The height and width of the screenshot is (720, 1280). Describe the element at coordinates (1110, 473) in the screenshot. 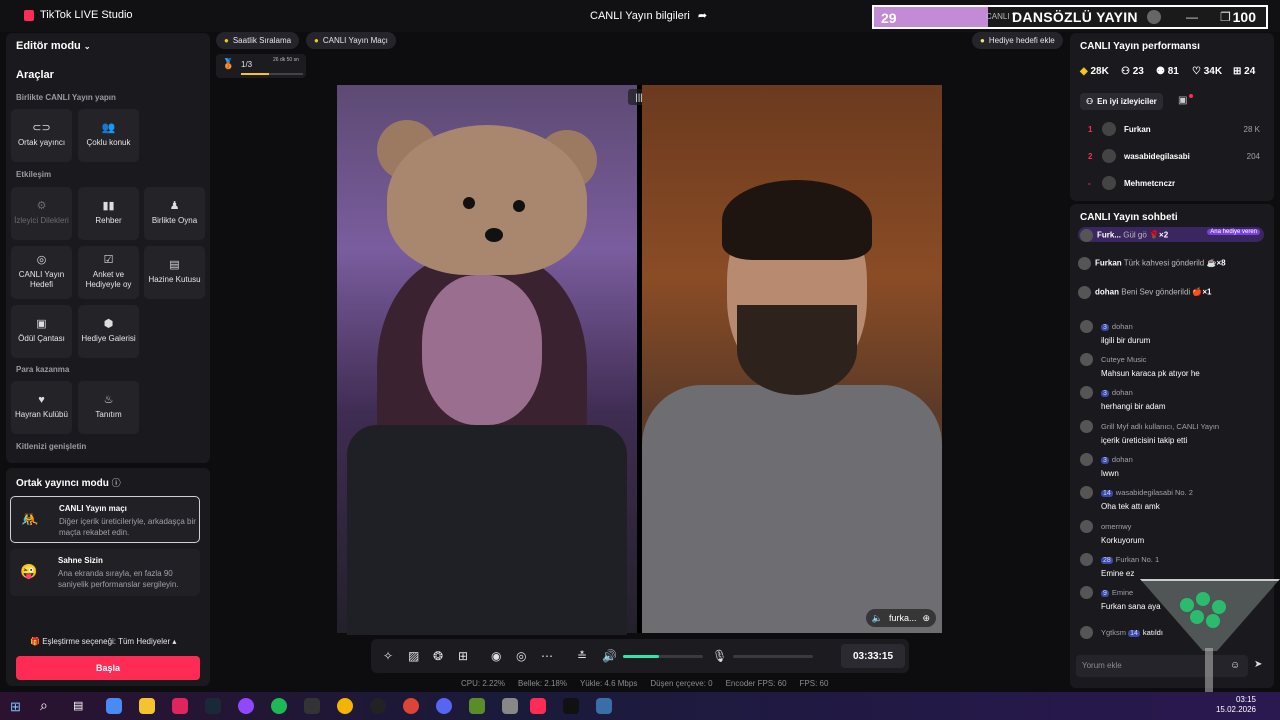

I see `chat-text: lwwn` at that location.